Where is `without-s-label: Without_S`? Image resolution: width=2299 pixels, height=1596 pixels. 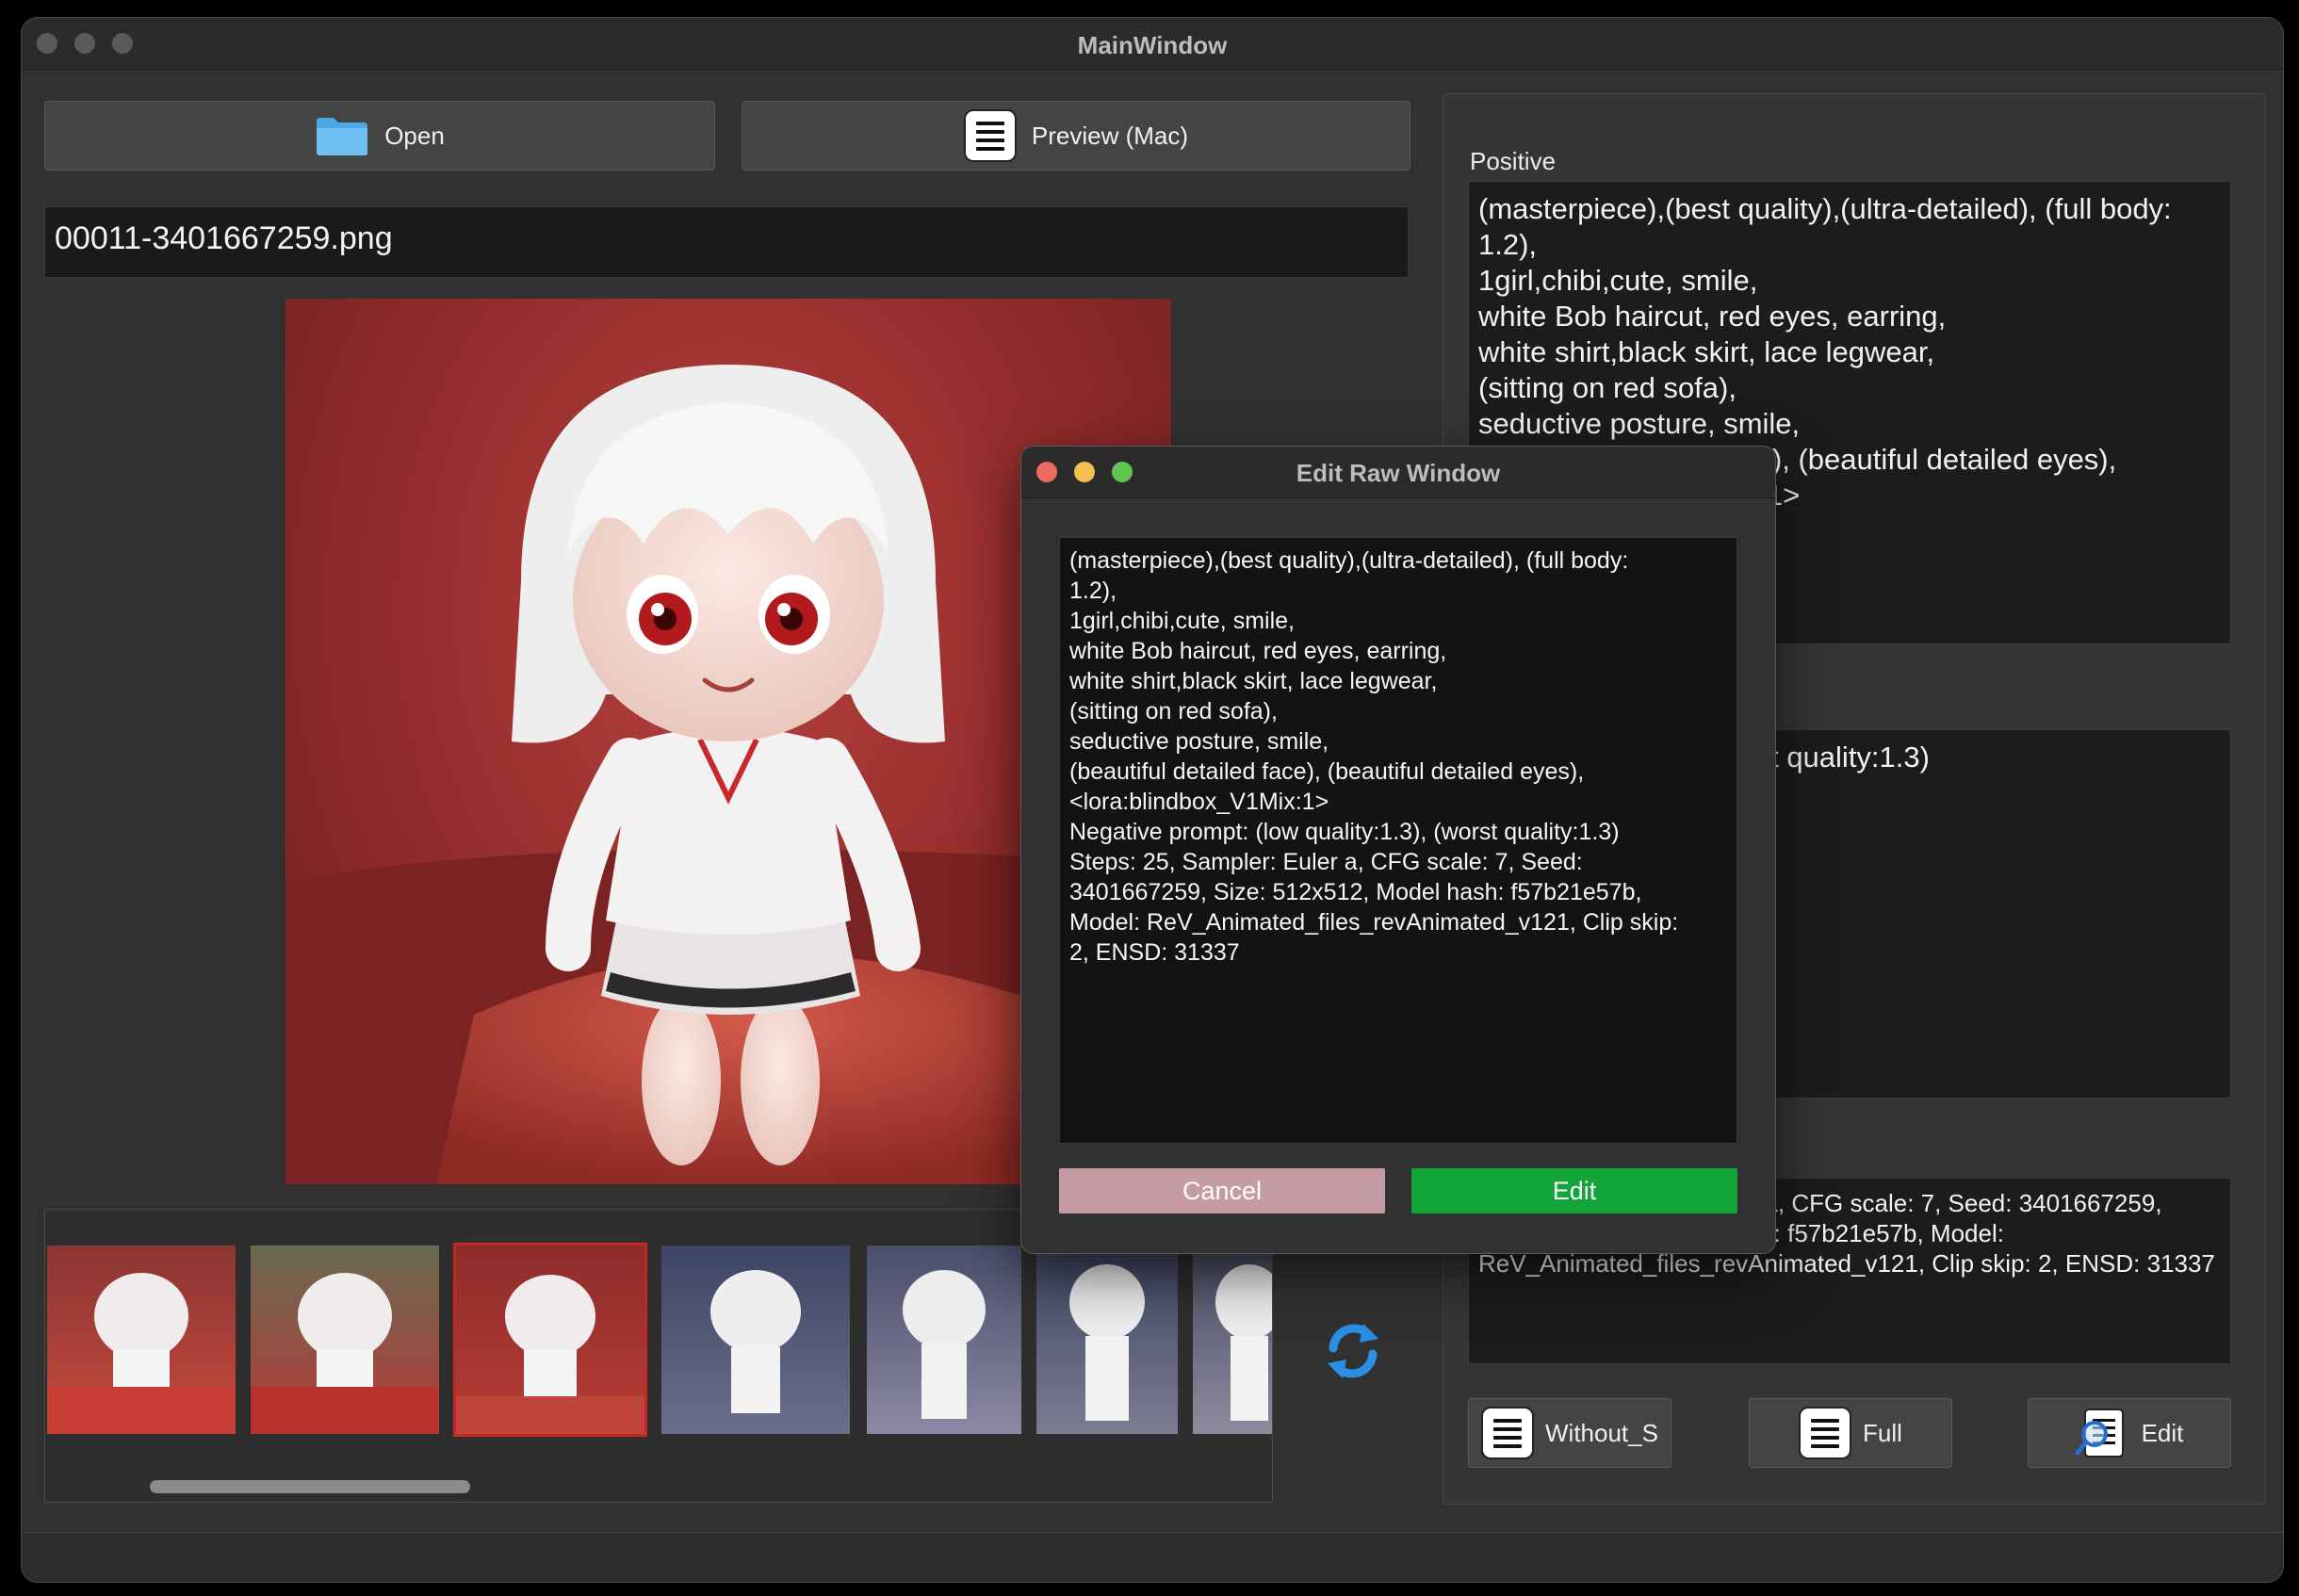
without-s-label: Without_S is located at coordinates (1602, 1432).